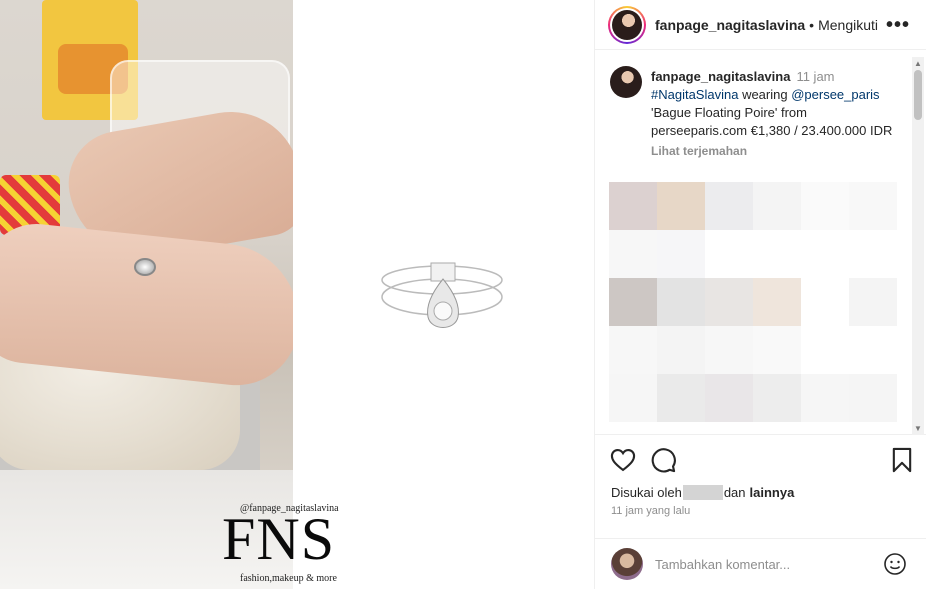 The height and width of the screenshot is (589, 926). Describe the element at coordinates (895, 564) in the screenshot. I see `emoji-icon` at that location.